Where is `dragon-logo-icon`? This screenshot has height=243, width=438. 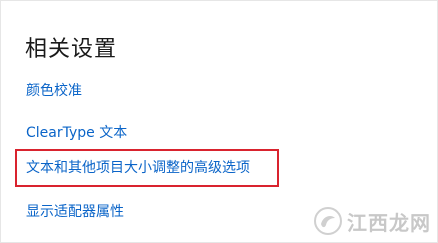 dragon-logo-icon is located at coordinates (328, 221).